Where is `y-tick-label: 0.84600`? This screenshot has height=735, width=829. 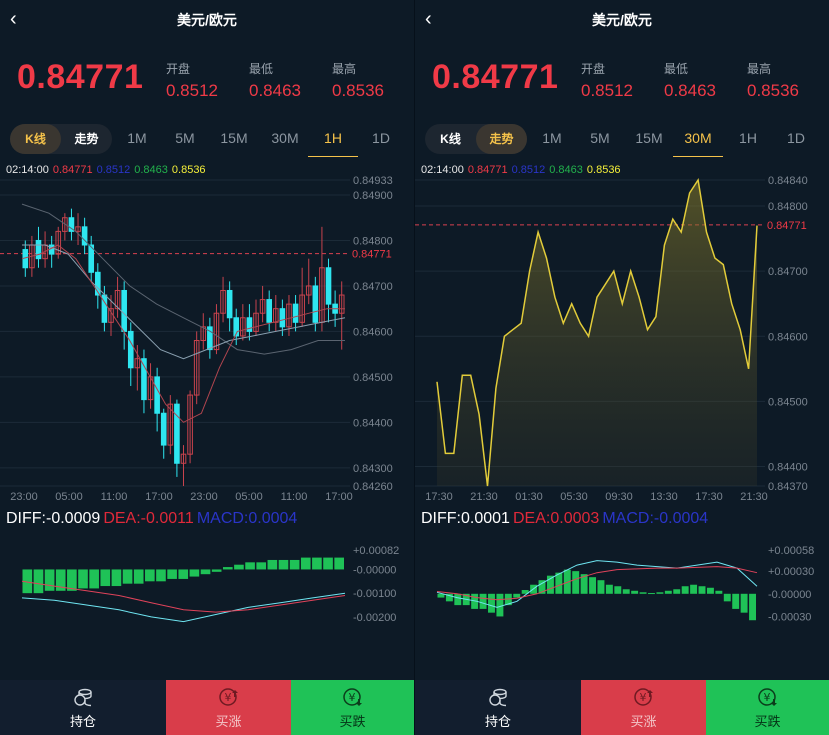
y-tick-label: 0.84600 is located at coordinates (373, 332).